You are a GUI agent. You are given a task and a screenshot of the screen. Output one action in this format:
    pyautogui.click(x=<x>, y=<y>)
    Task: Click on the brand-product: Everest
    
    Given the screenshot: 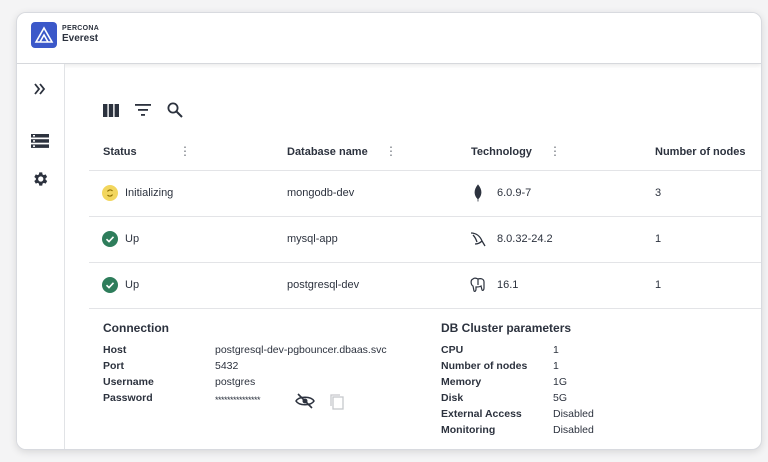 What is the action you would take?
    pyautogui.click(x=80, y=38)
    